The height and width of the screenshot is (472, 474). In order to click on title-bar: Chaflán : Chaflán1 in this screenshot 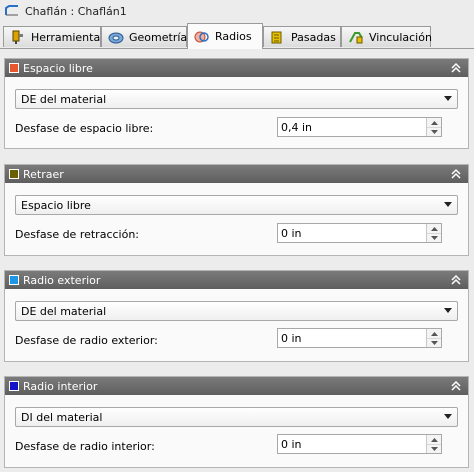, I will do `click(237, 11)`.